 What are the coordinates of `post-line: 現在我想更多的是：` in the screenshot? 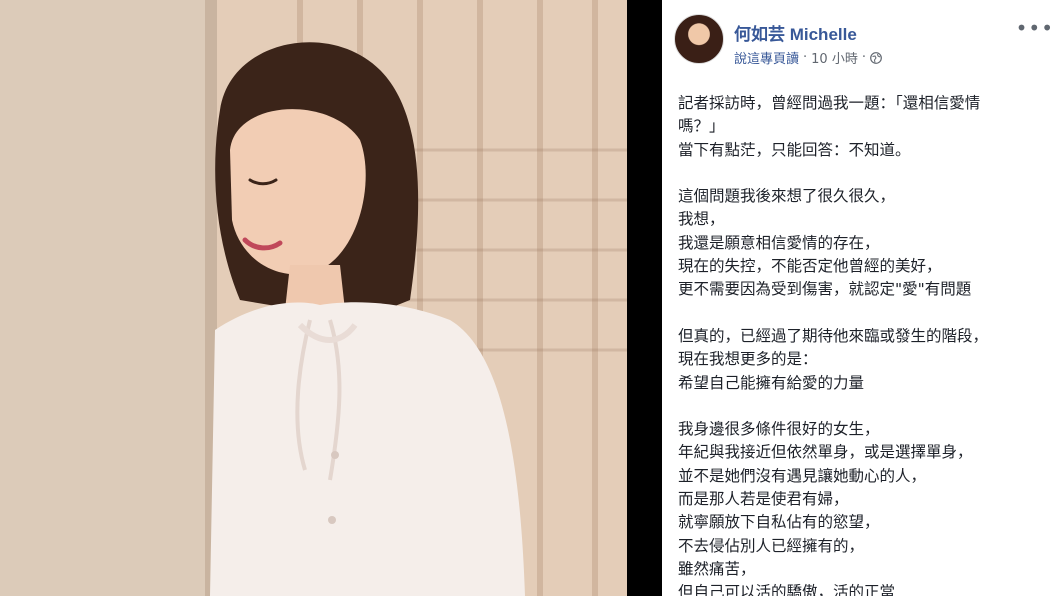 It's located at (748, 359).